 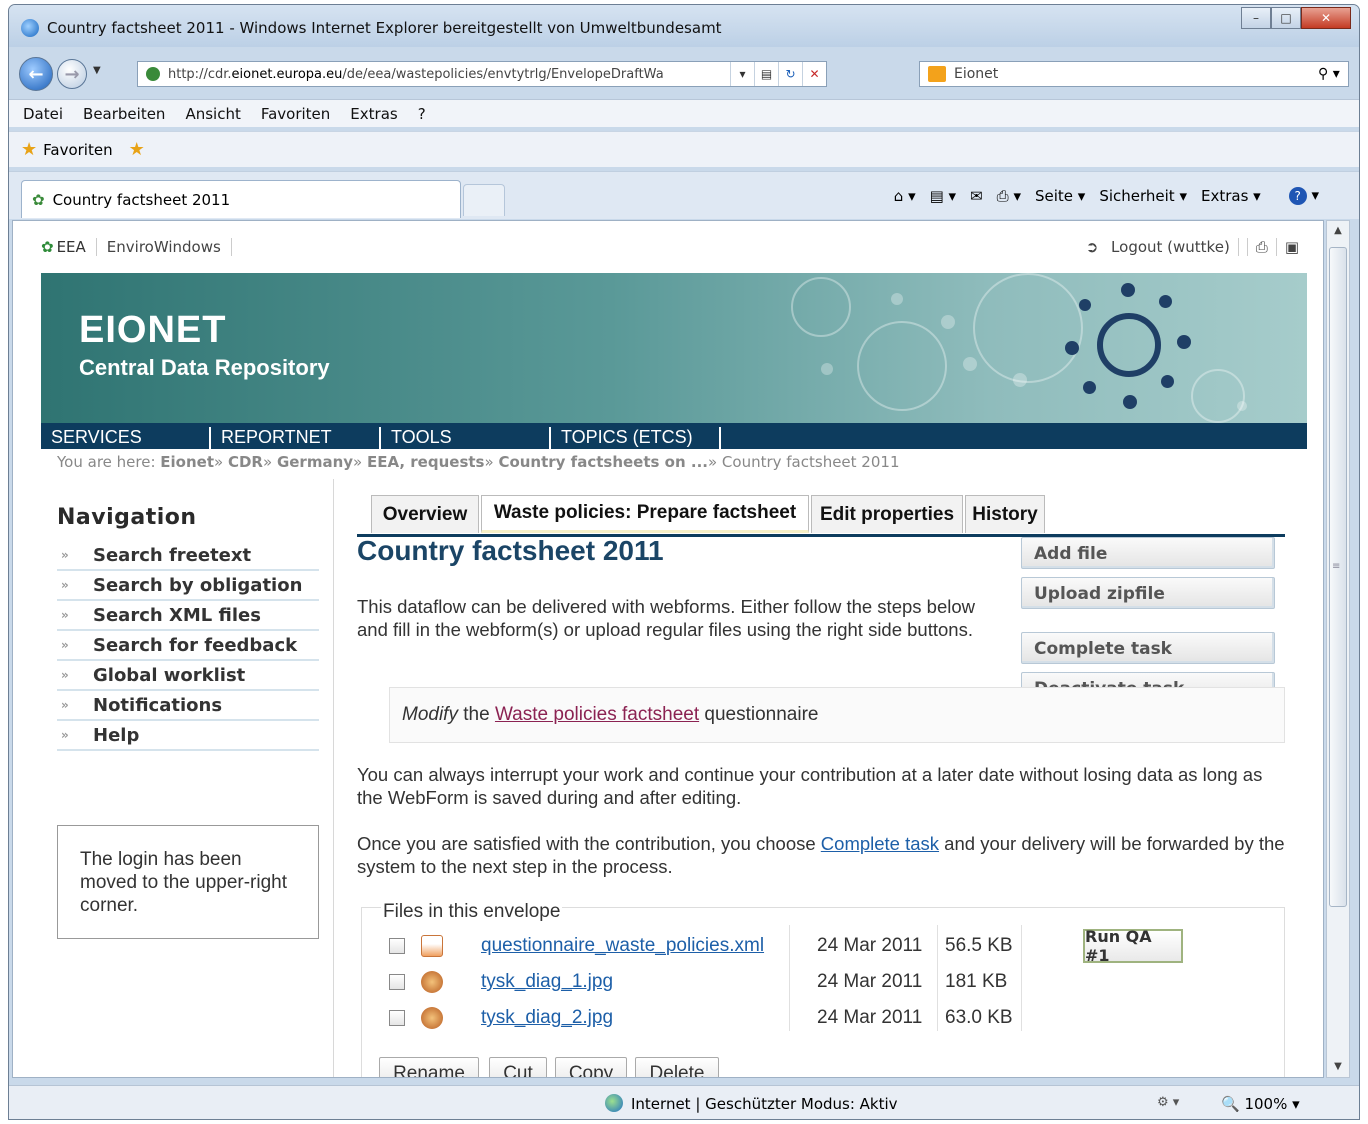 I want to click on eionet-emblem-icon, so click(x=1129, y=345).